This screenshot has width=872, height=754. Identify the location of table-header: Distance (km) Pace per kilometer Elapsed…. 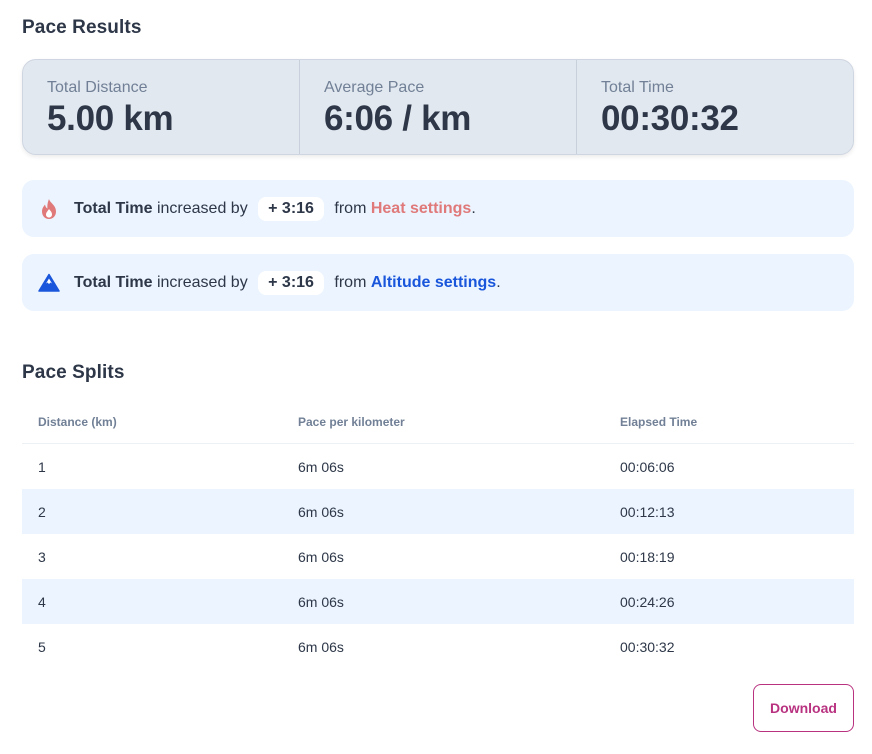
(438, 422).